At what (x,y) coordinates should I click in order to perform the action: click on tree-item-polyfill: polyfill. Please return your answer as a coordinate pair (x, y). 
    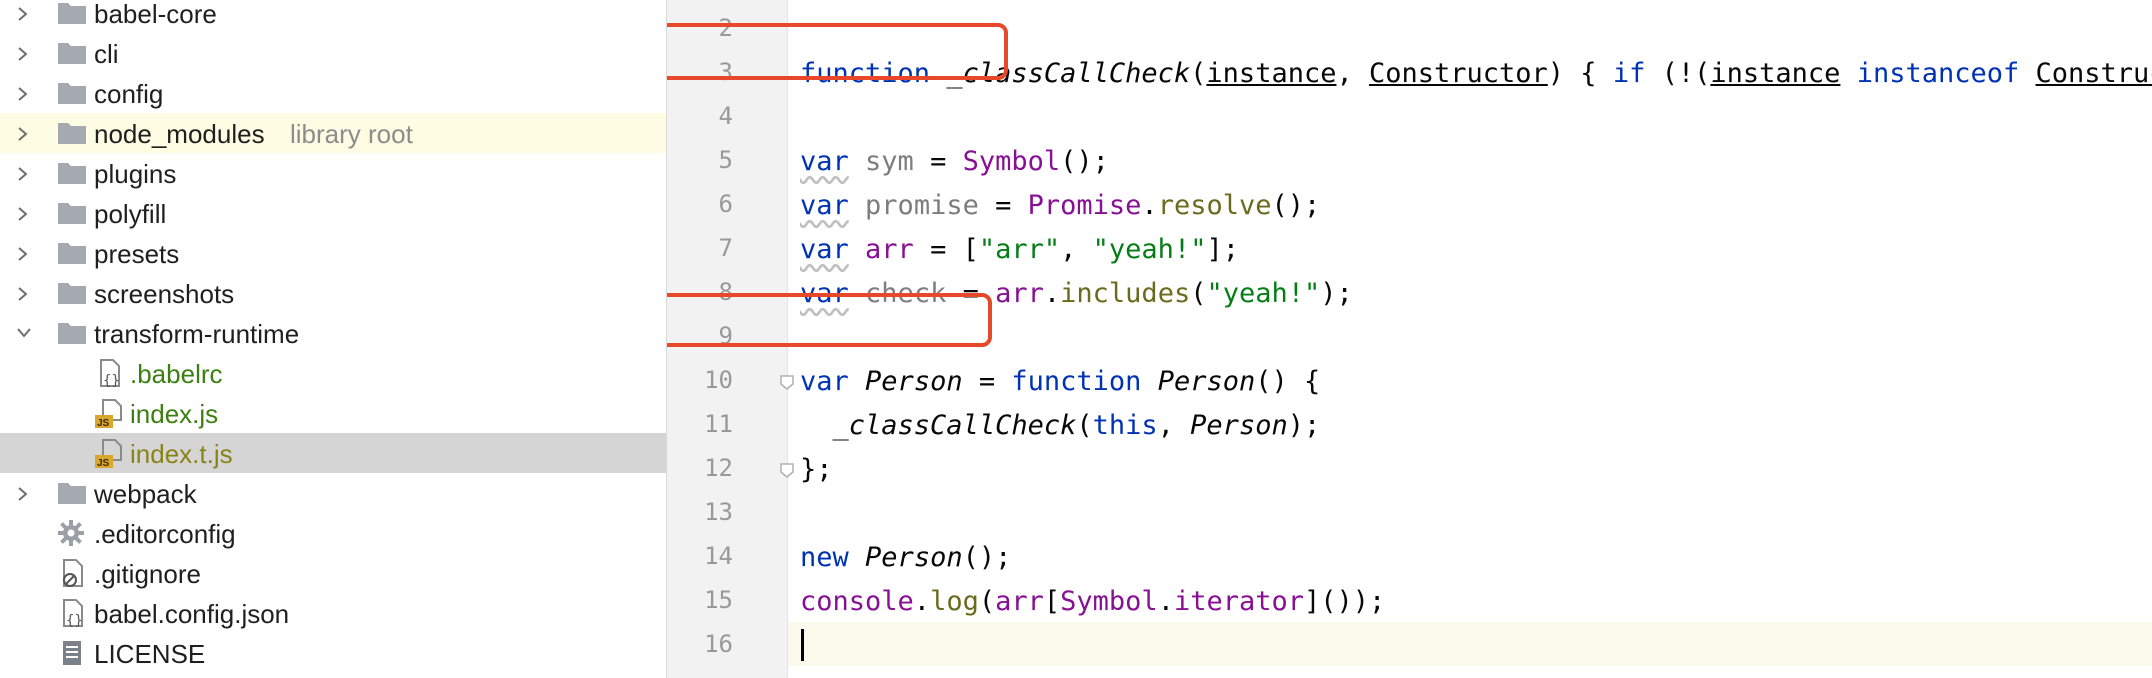
    Looking at the image, I should click on (333, 213).